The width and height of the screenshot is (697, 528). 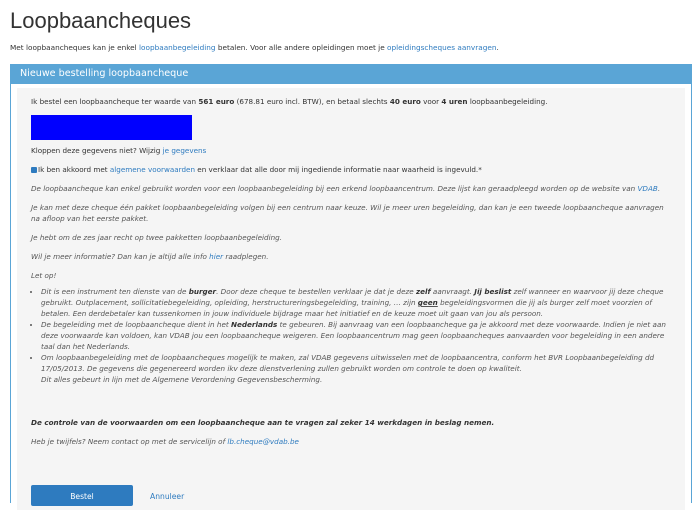 I want to click on panel-heading: Nieuwe bestelling loopbaancheque, so click(x=351, y=74).